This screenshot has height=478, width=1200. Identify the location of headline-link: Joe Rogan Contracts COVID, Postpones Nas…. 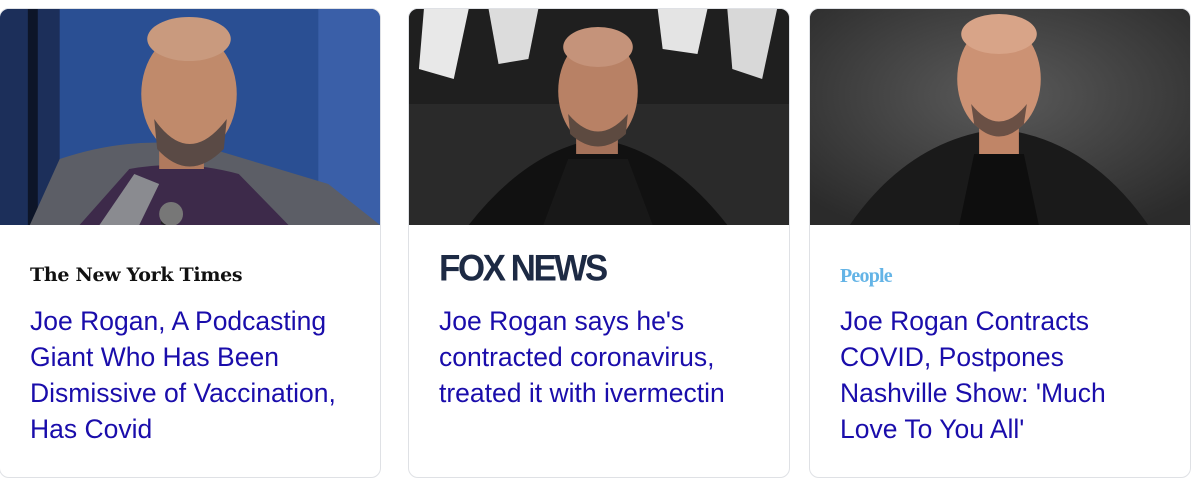
(1003, 375).